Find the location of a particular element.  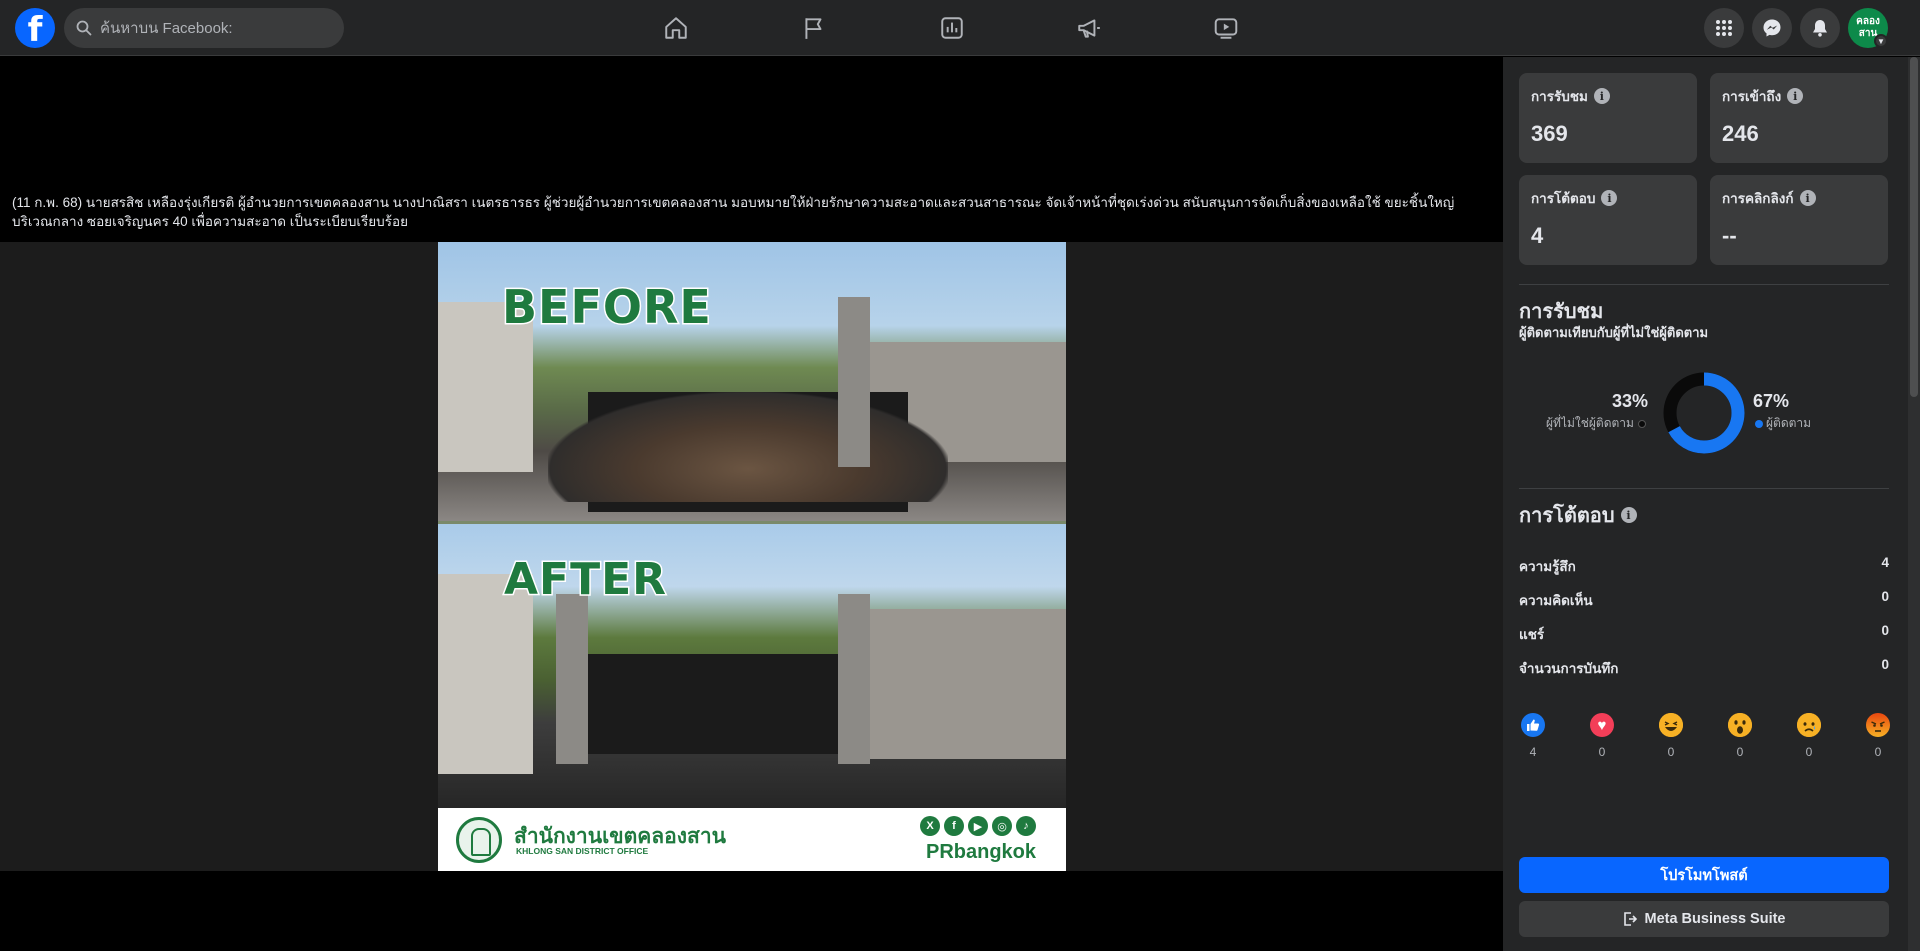

facebook-icon: f is located at coordinates (954, 826).